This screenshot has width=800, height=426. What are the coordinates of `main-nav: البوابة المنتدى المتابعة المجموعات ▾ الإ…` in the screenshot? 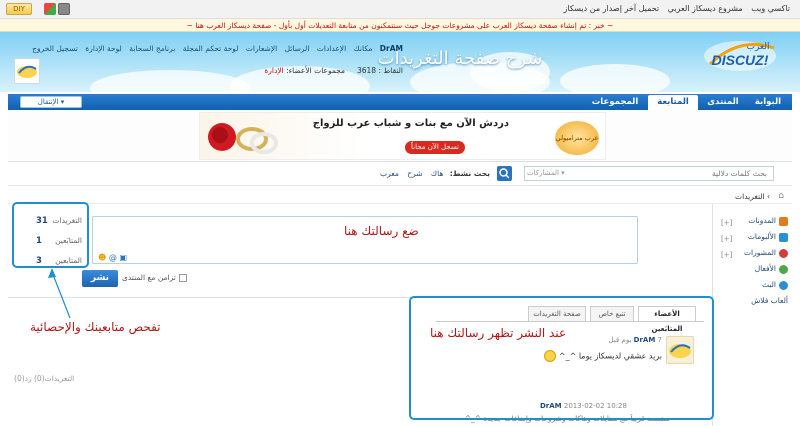 It's located at (400, 102).